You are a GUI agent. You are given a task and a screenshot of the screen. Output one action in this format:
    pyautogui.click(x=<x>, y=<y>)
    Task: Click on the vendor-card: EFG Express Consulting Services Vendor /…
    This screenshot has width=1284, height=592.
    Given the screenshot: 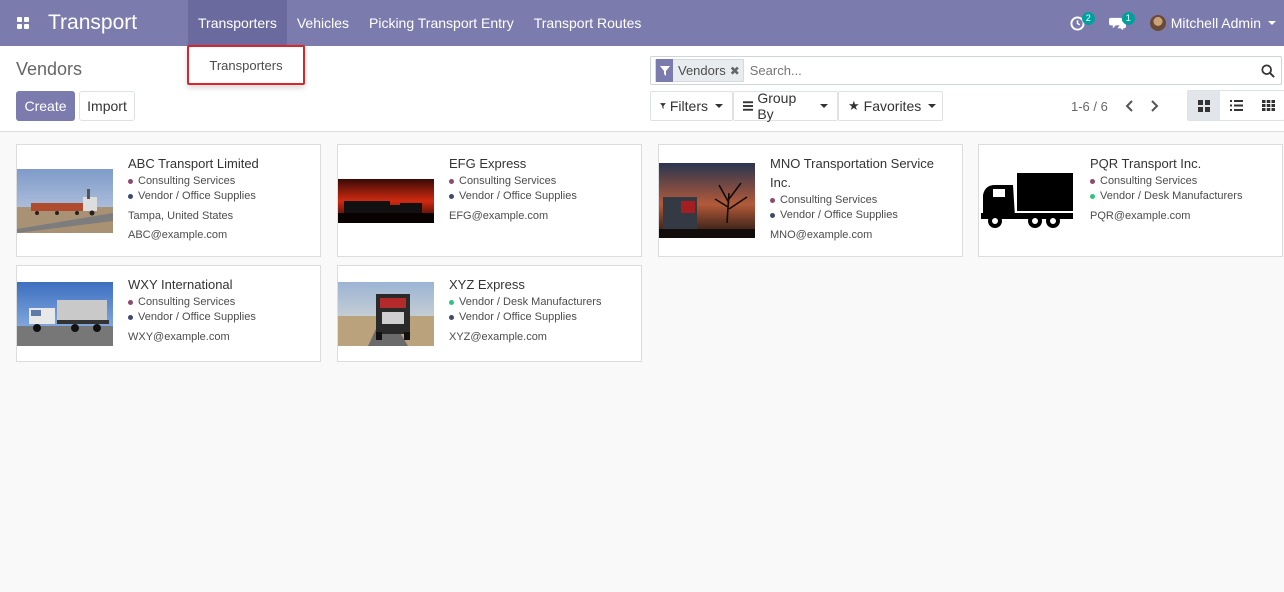 What is the action you would take?
    pyautogui.click(x=489, y=200)
    